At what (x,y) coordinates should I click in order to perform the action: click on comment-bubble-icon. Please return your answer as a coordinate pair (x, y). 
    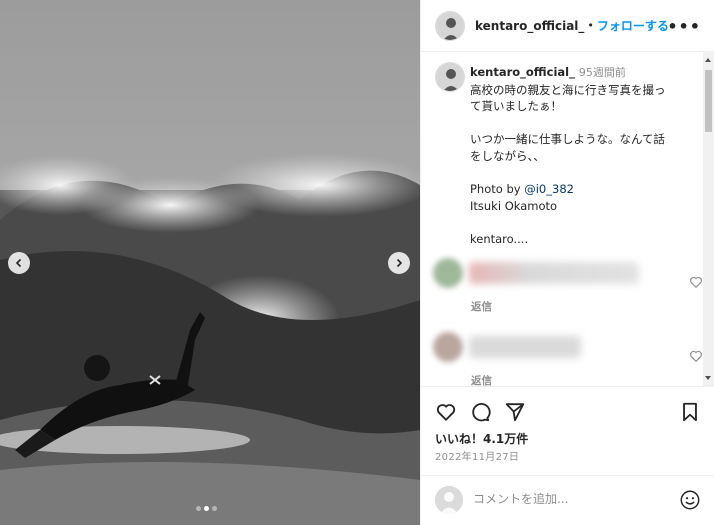
    Looking at the image, I should click on (480, 412).